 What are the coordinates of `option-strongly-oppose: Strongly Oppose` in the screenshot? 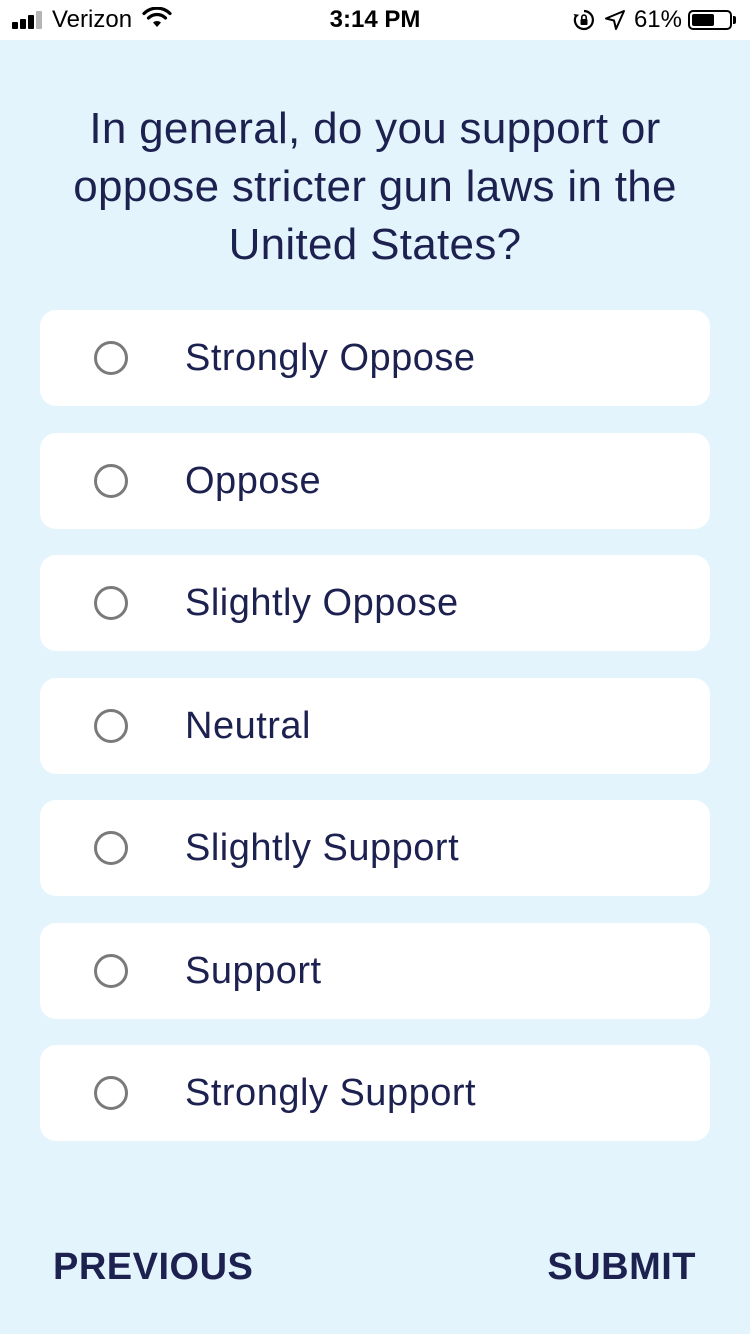 It's located at (375, 358).